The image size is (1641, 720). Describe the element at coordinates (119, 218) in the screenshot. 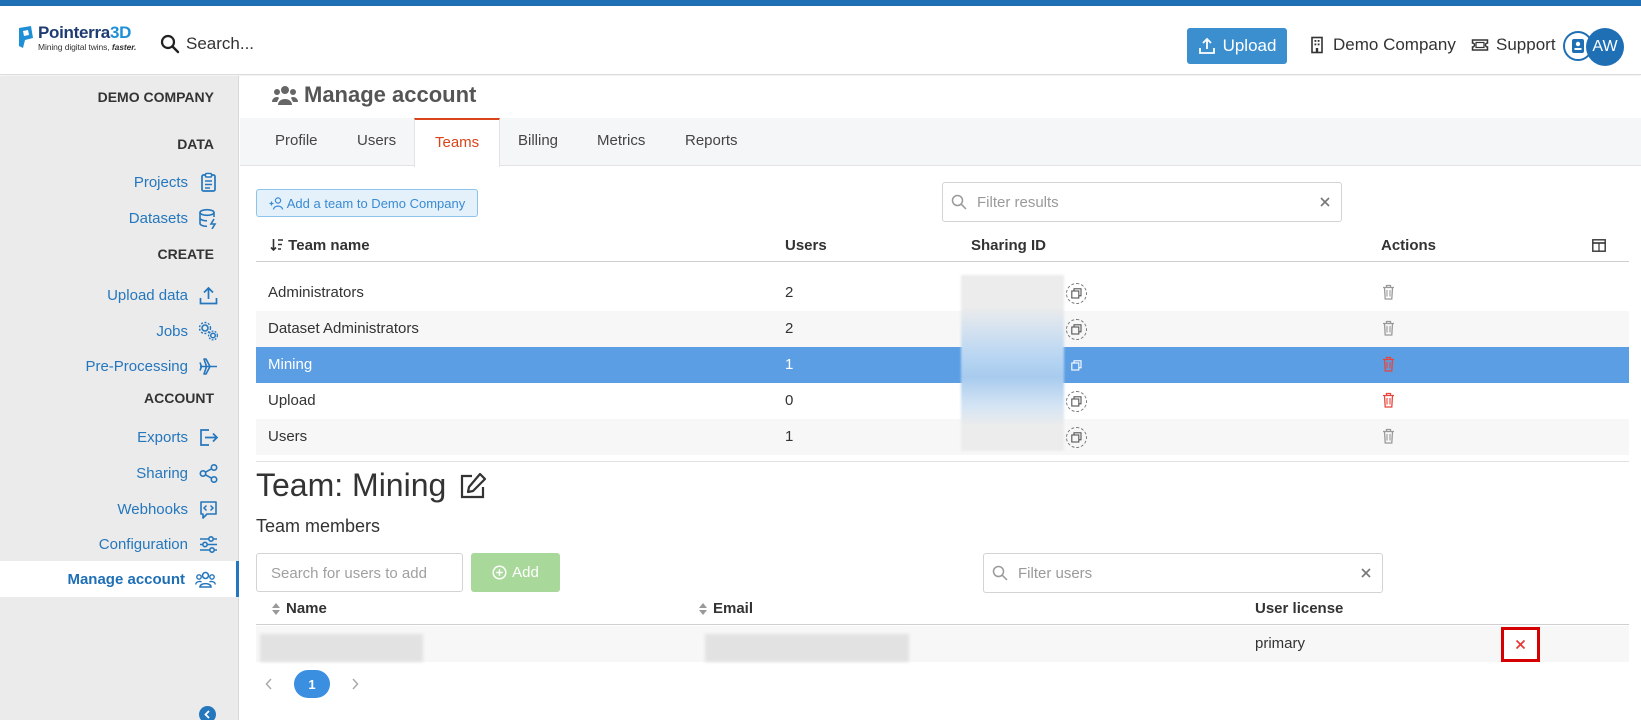

I see `sidebar-item-datasets: Datasets` at that location.